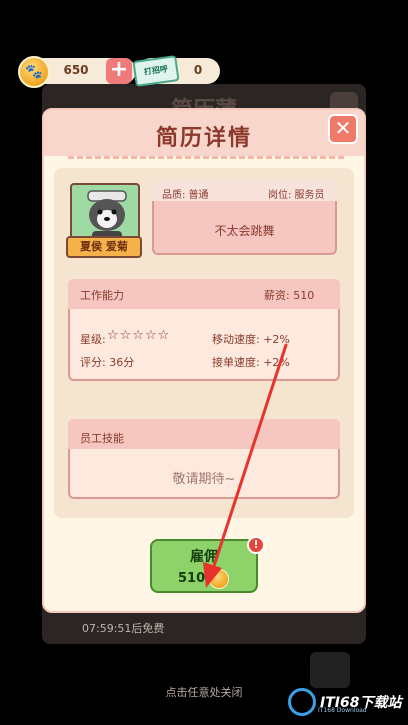  Describe the element at coordinates (203, 138) in the screenshot. I see `modal-title: 简历详情` at that location.